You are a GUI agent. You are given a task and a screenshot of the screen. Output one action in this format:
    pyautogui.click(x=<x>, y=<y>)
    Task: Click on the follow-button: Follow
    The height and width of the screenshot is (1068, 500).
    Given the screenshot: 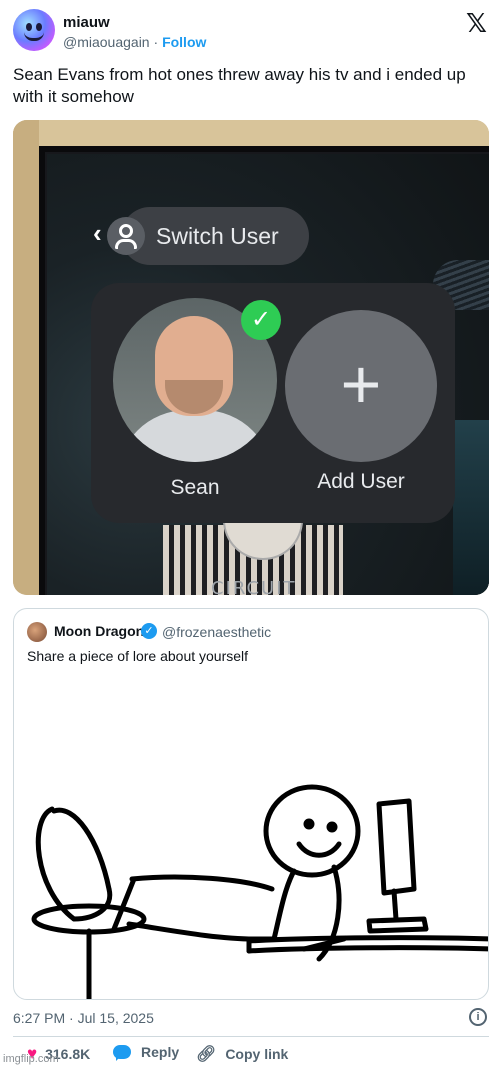 What is the action you would take?
    pyautogui.click(x=184, y=42)
    